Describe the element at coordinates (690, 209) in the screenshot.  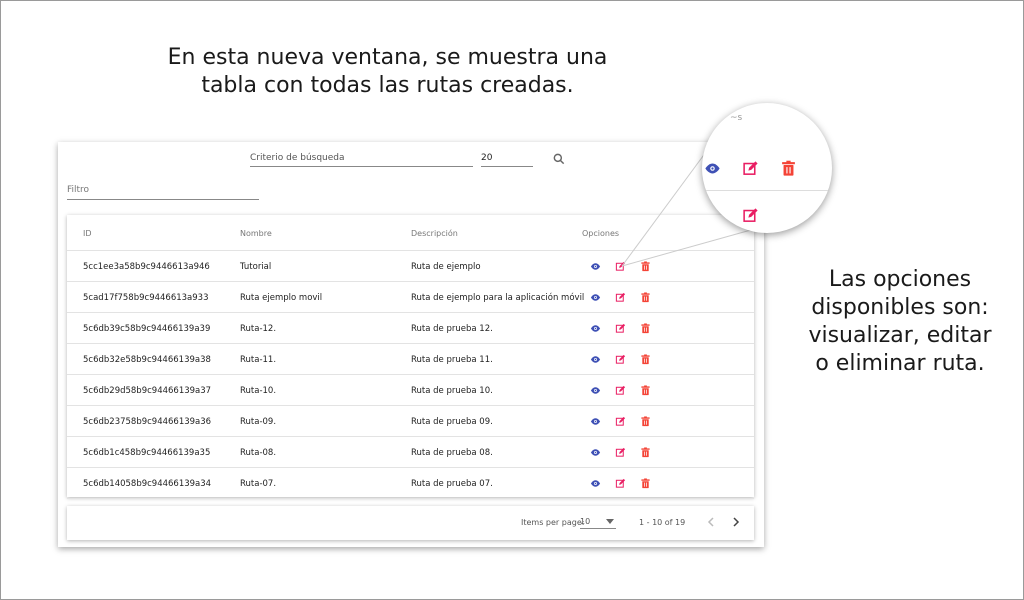
I see `zoom-connector-lines` at that location.